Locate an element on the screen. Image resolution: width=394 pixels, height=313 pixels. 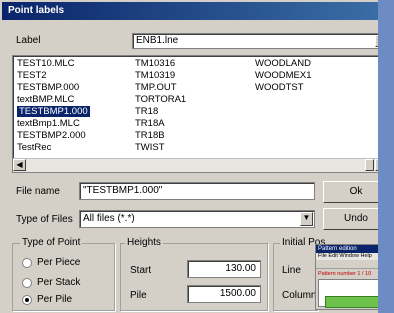
scroll-left-icon: ◀ is located at coordinates (19, 165).